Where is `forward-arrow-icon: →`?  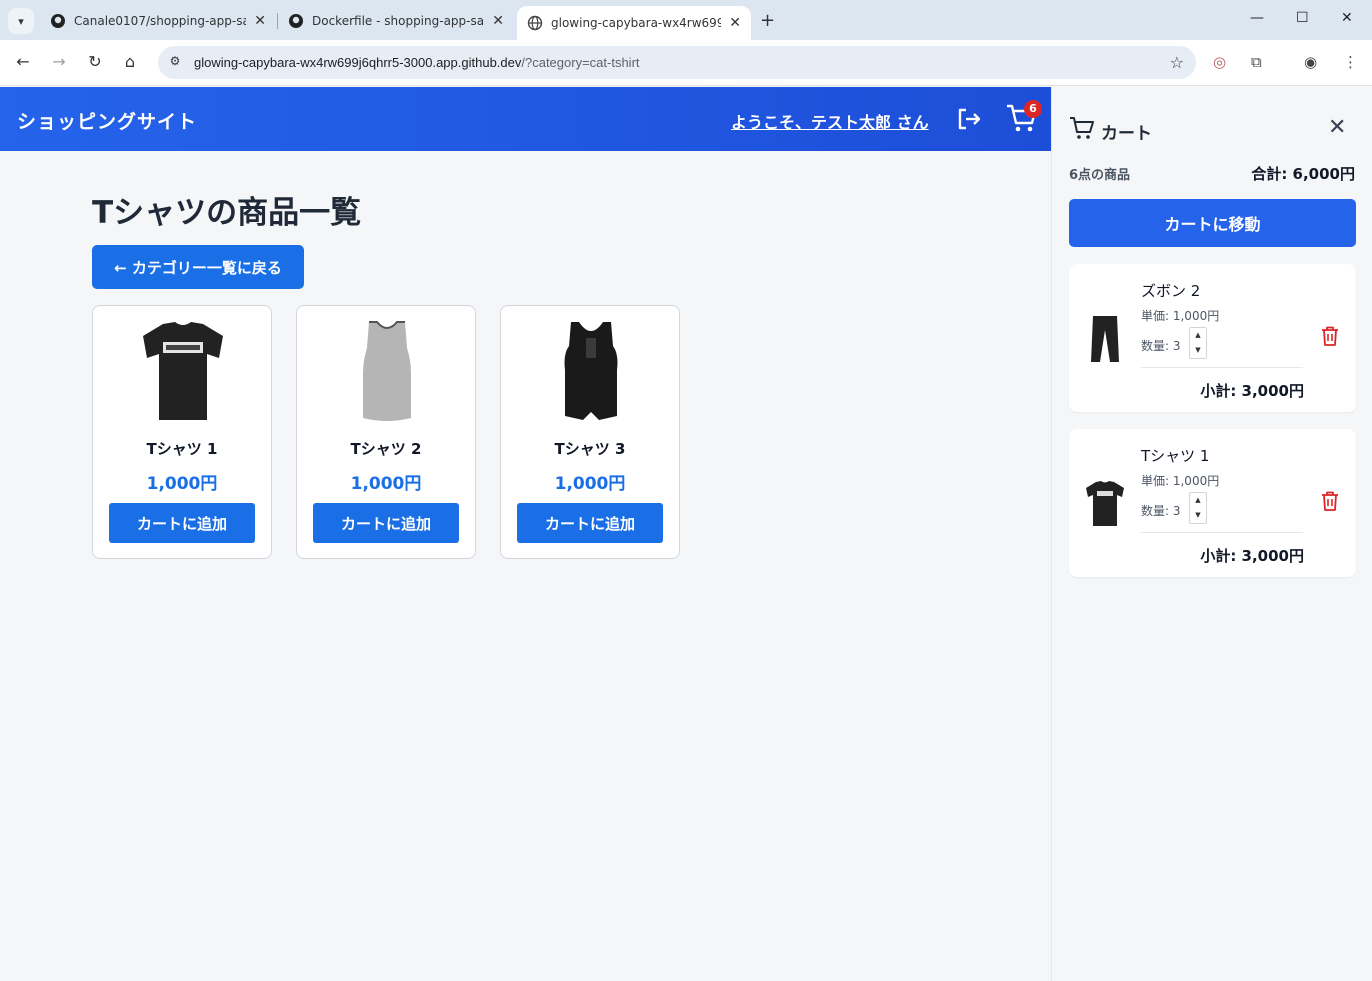
forward-arrow-icon: → is located at coordinates (59, 61).